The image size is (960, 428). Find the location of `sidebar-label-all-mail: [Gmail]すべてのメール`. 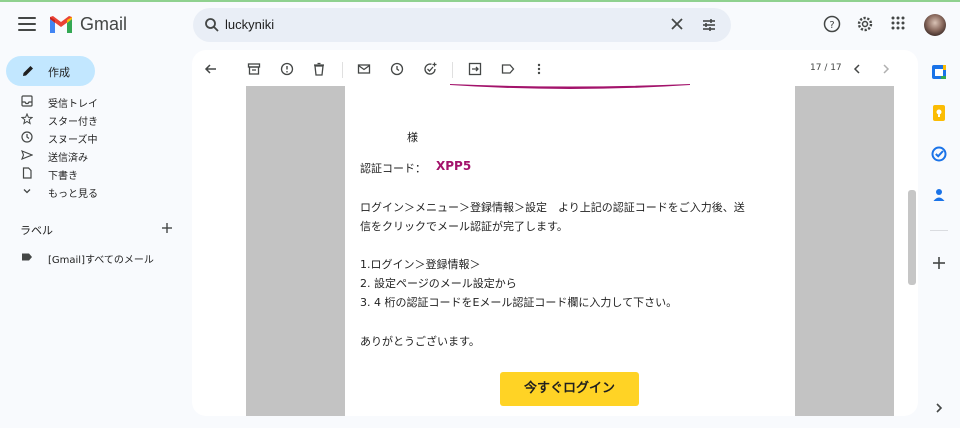

sidebar-label-all-mail: [Gmail]すべてのメール is located at coordinates (93, 257).